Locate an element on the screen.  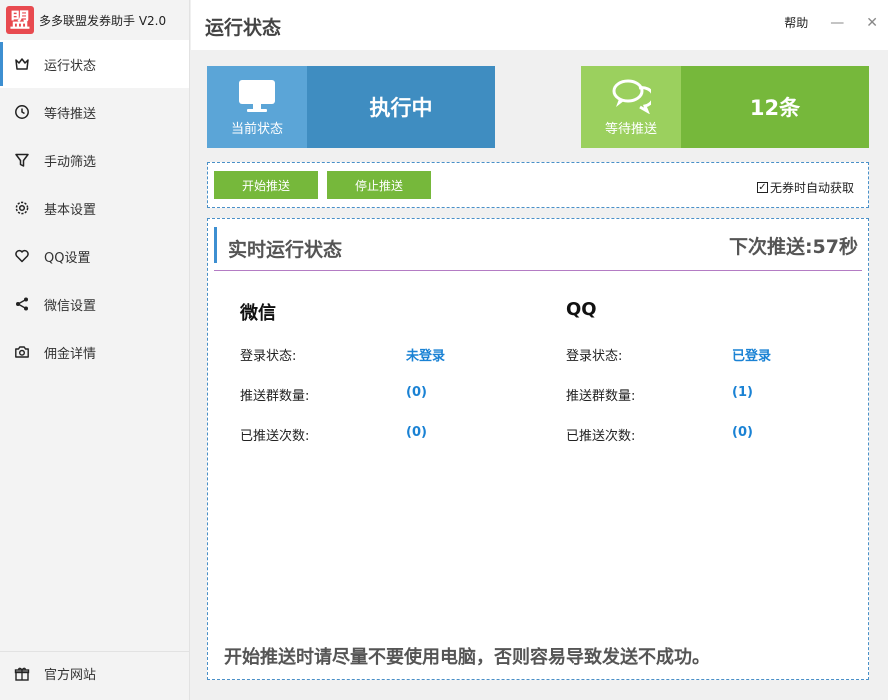
heart-icon is located at coordinates (22, 256).